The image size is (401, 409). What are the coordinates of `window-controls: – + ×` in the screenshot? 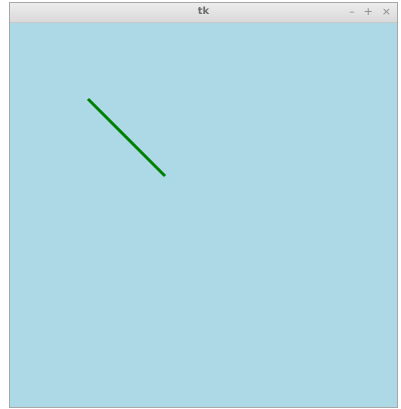 It's located at (370, 12).